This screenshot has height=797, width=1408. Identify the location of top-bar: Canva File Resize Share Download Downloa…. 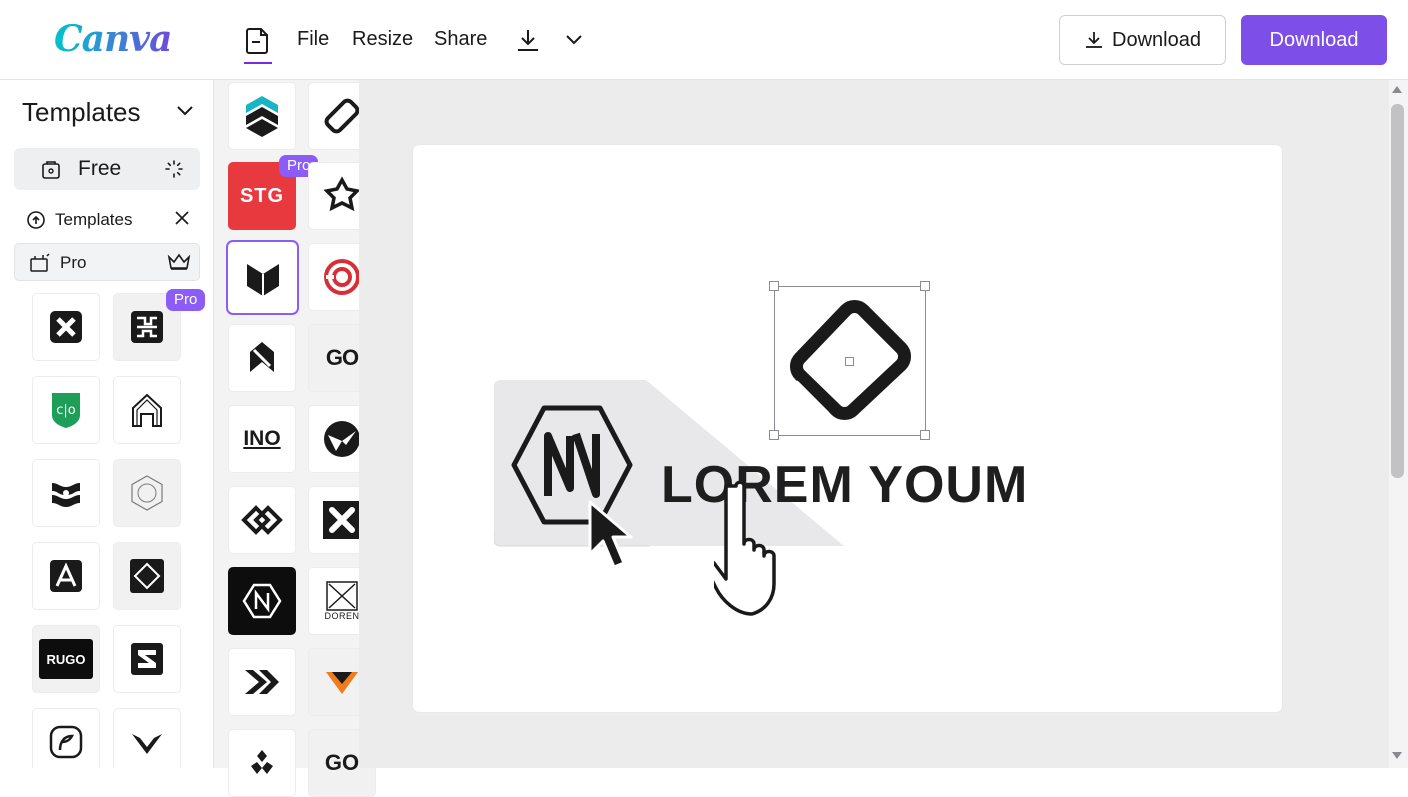
(704, 40).